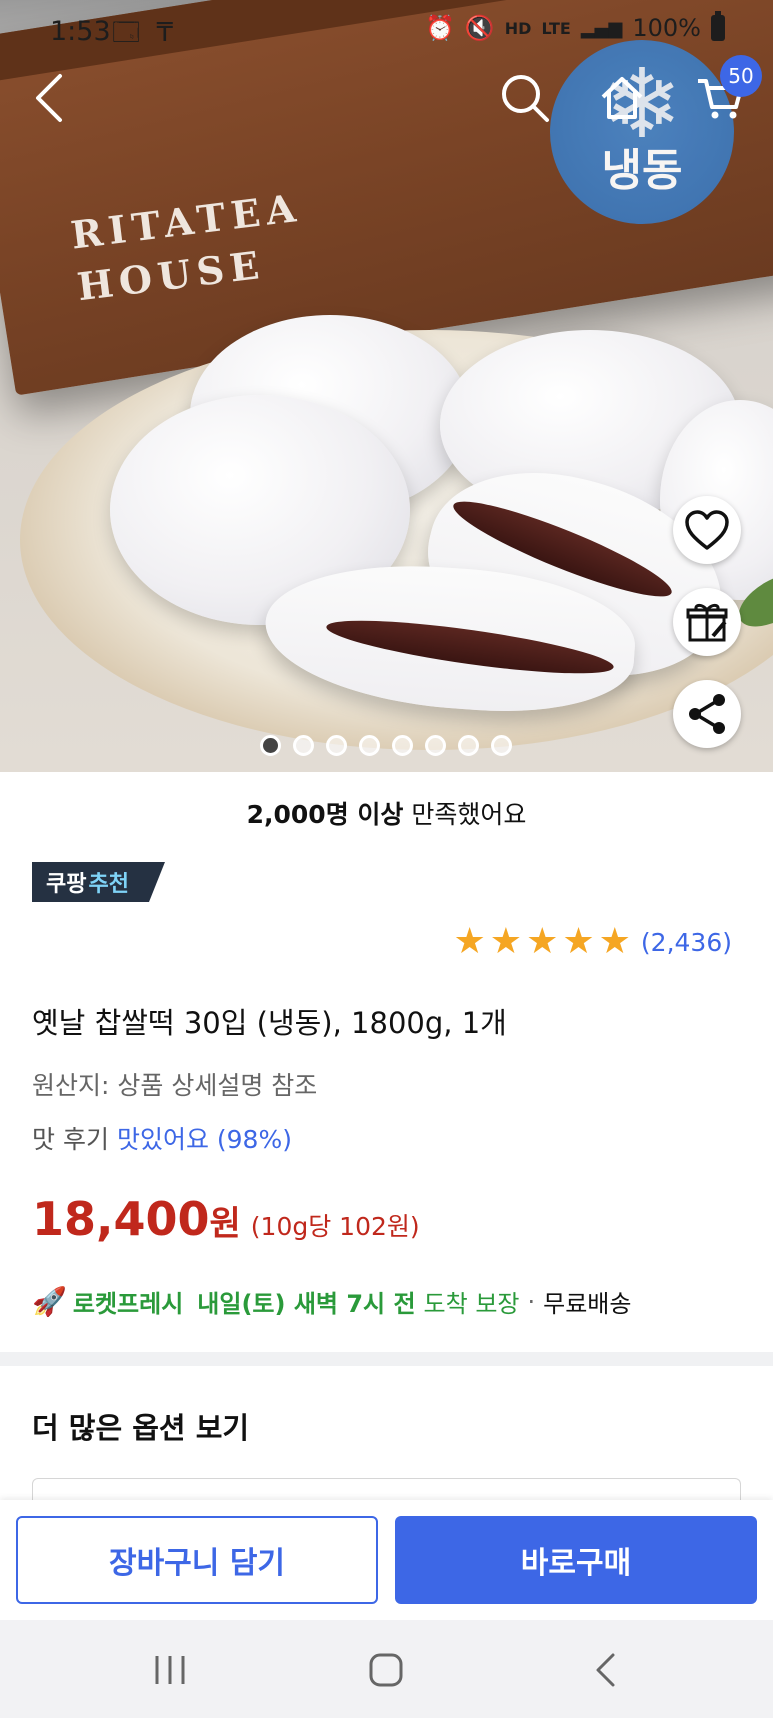  Describe the element at coordinates (386, 745) in the screenshot. I see `image-pagination` at that location.